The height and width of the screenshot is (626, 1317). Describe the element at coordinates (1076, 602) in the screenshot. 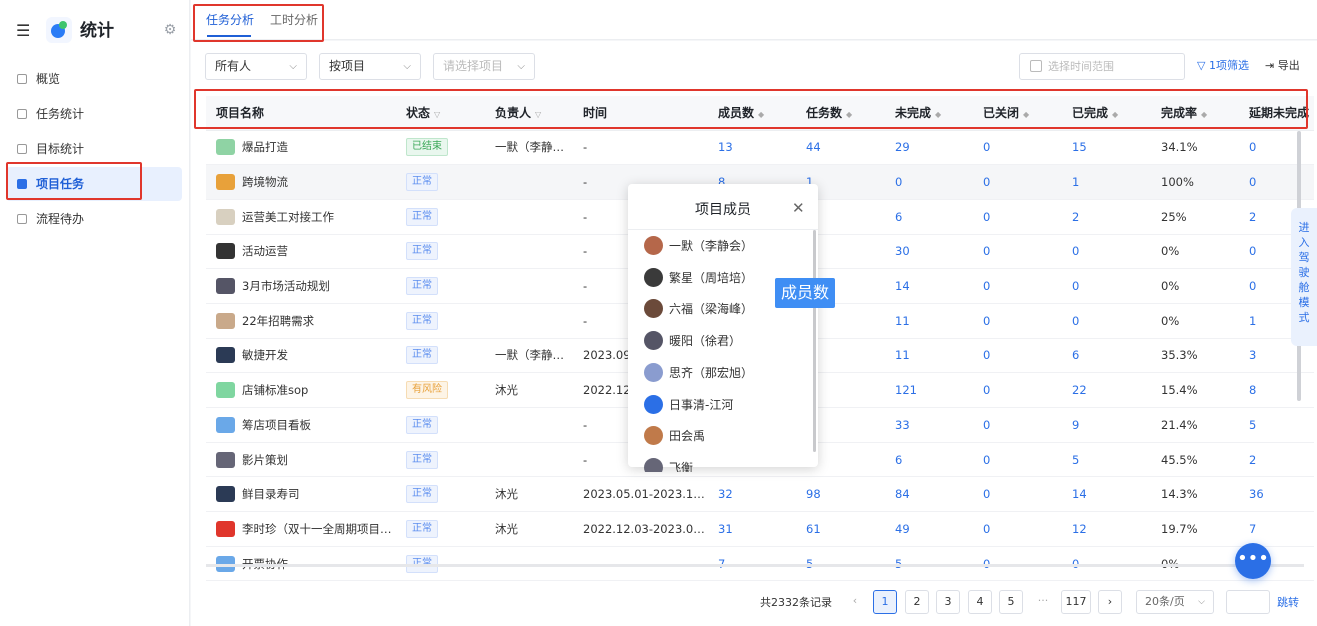

I see `page-button-last: 117` at that location.